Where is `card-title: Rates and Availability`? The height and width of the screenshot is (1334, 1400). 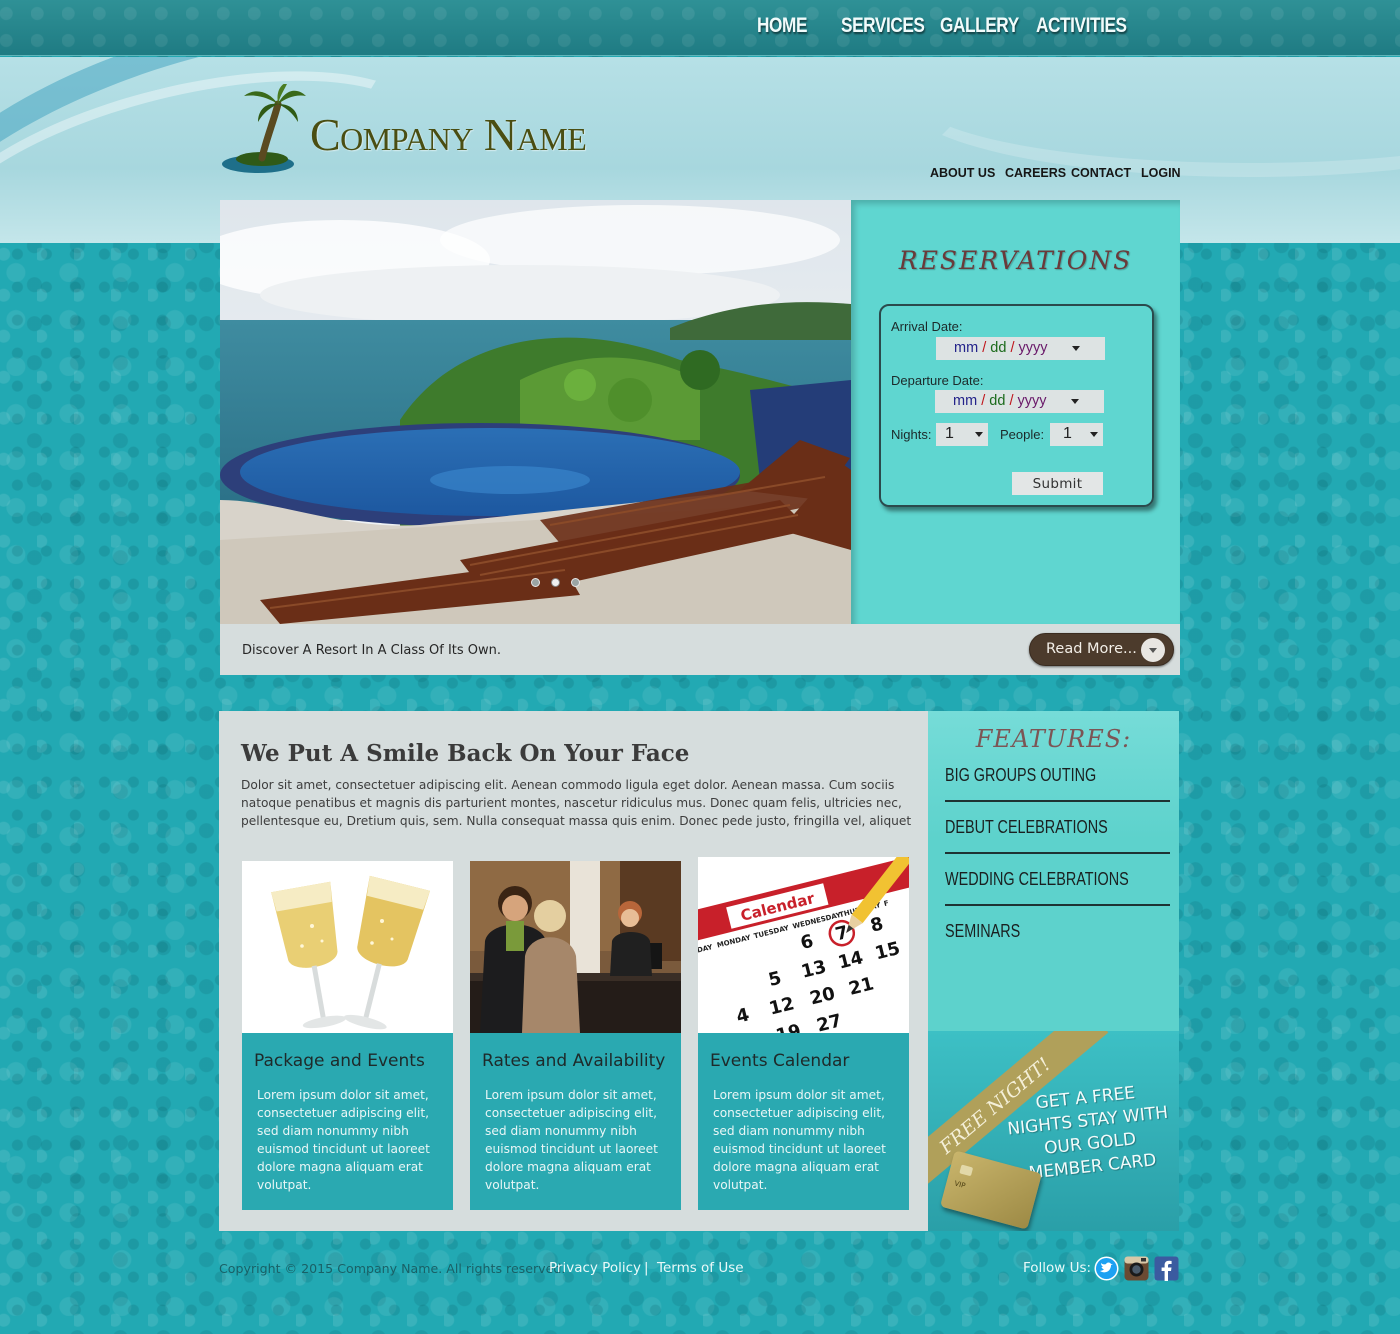
card-title: Rates and Availability is located at coordinates (574, 1061).